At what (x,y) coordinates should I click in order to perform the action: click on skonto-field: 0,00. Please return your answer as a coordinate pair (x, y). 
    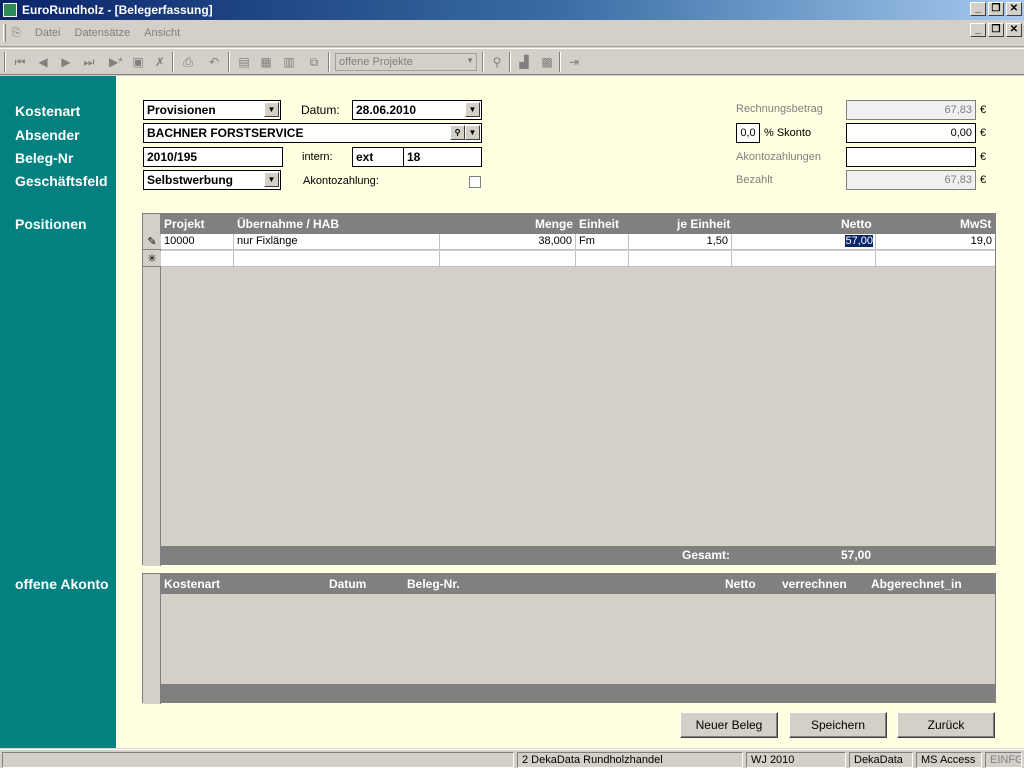
    Looking at the image, I should click on (911, 133).